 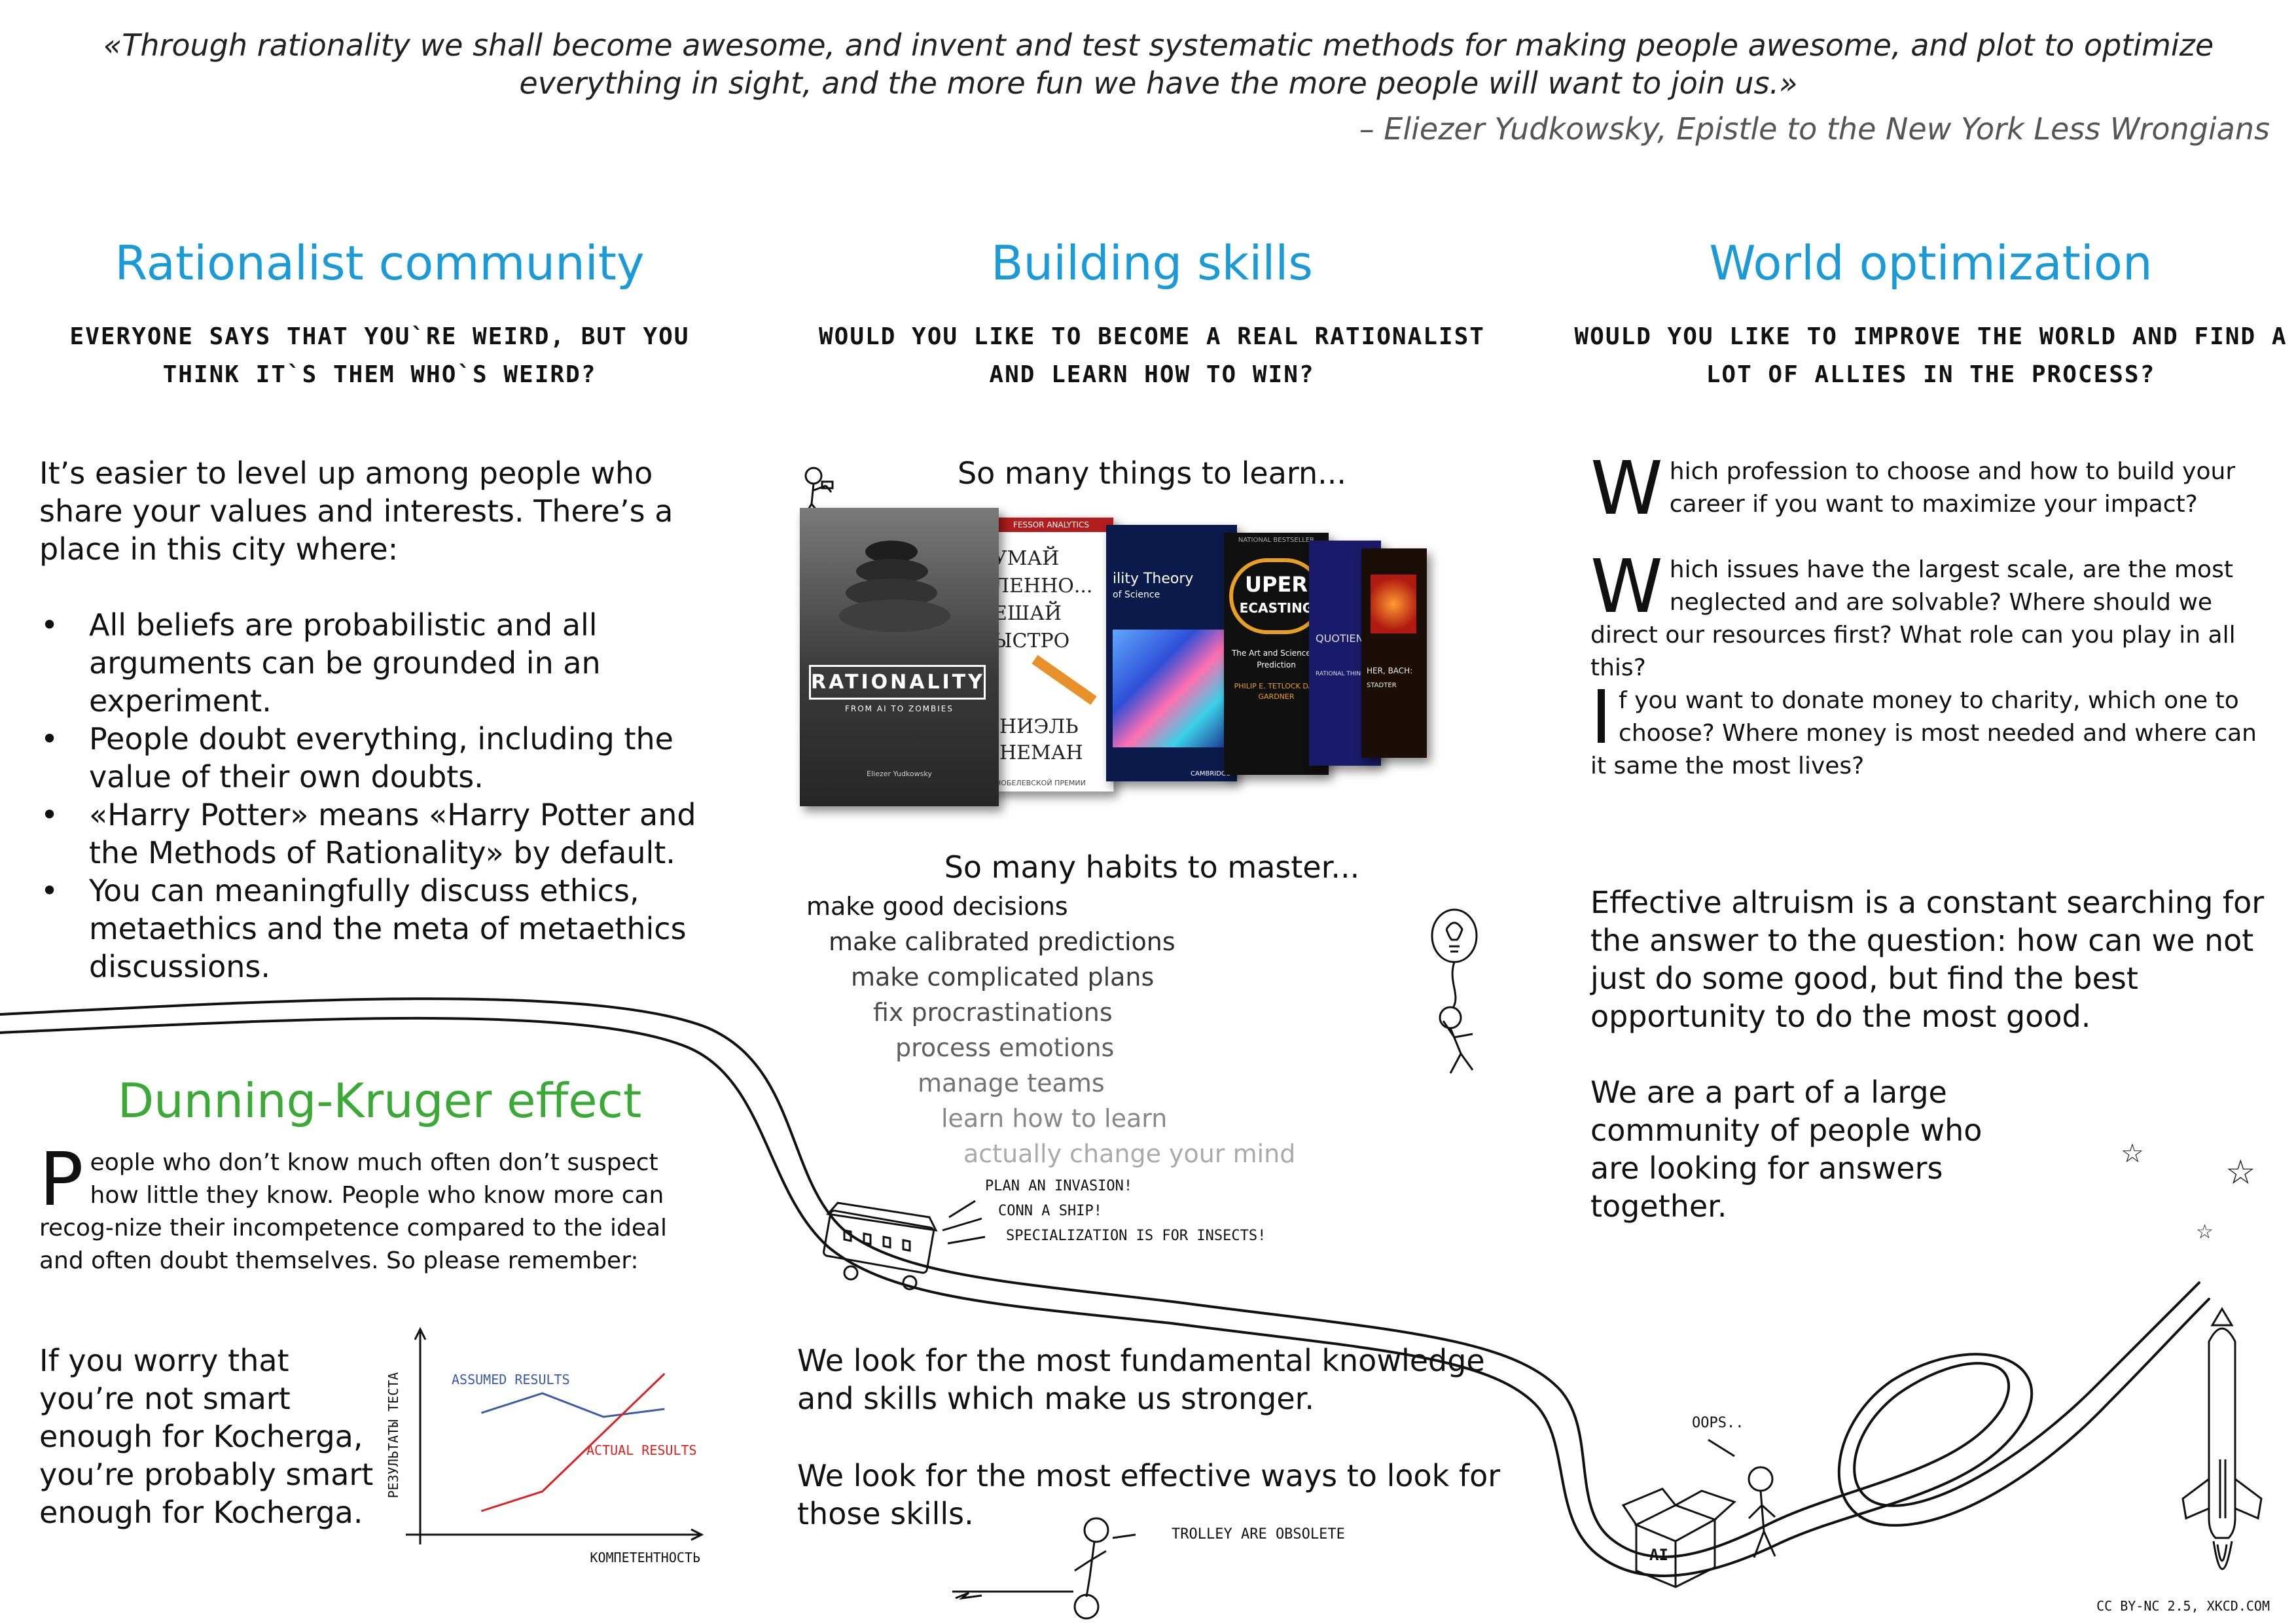 I want to click on list-item: make calibrated predictions, so click(x=1002, y=942).